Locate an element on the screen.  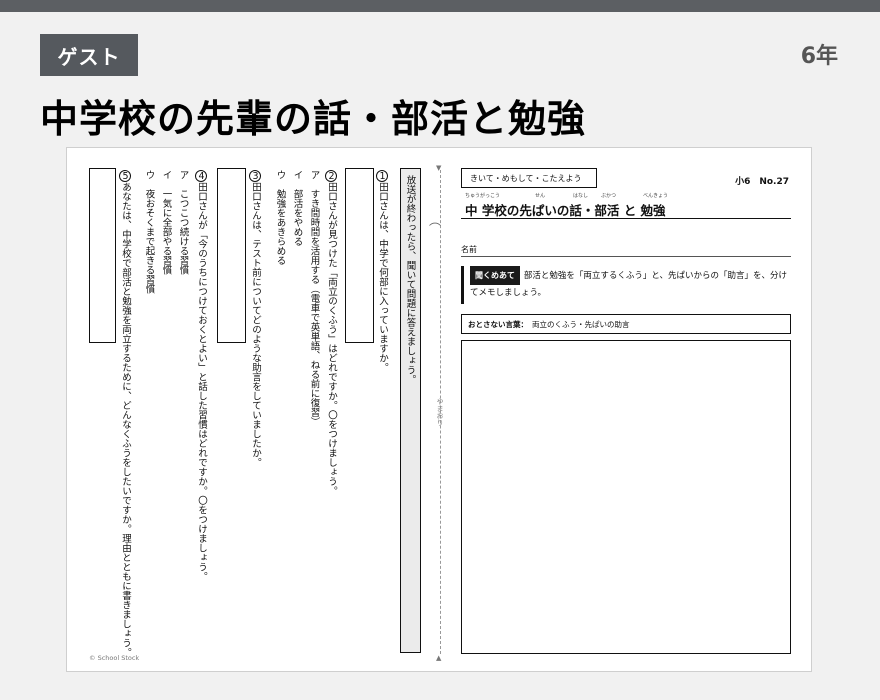
title-rule is located at coordinates (626, 218).